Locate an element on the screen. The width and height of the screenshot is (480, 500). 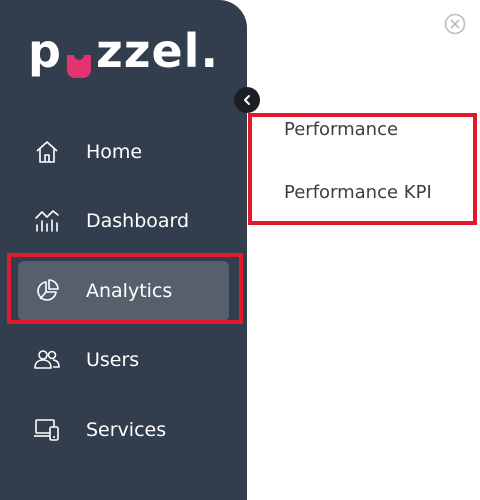
logo-text-end: zzel is located at coordinates (148, 51).